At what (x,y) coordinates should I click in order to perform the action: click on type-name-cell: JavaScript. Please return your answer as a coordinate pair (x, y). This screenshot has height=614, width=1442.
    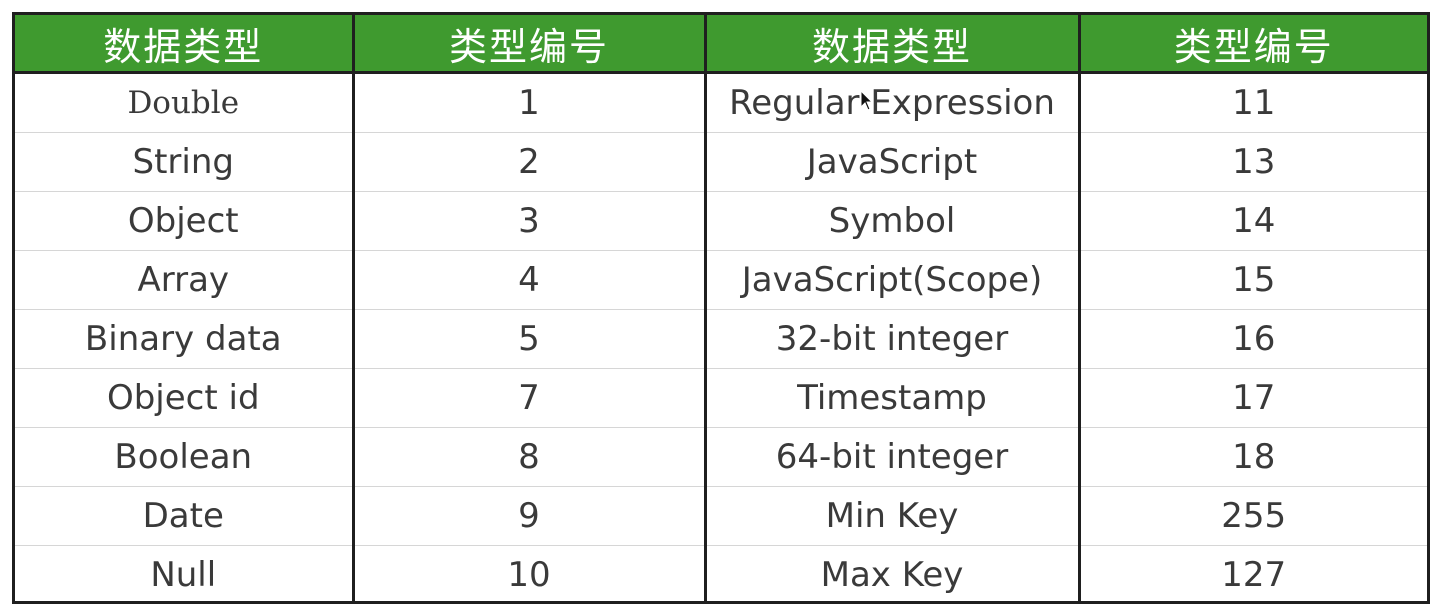
    Looking at the image, I should click on (893, 162).